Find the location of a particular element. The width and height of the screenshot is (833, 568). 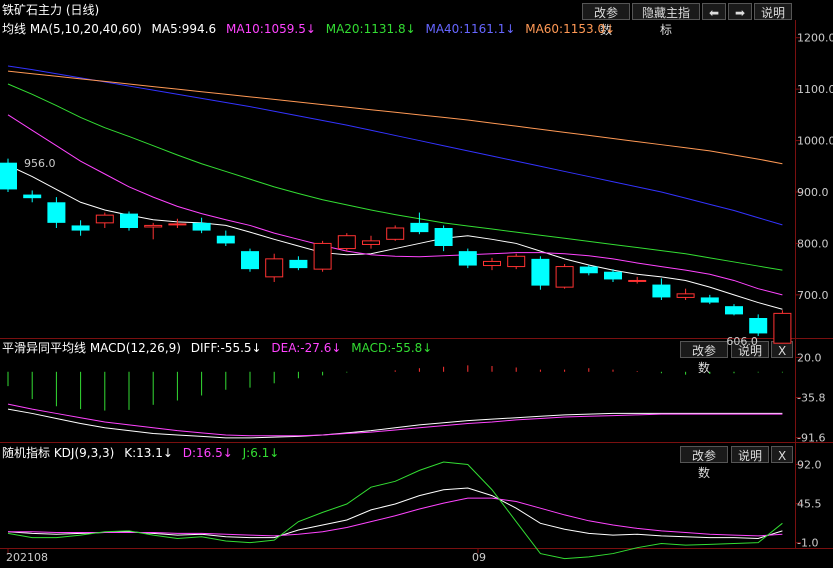

low-annotation: 606.0 is located at coordinates (742, 341).